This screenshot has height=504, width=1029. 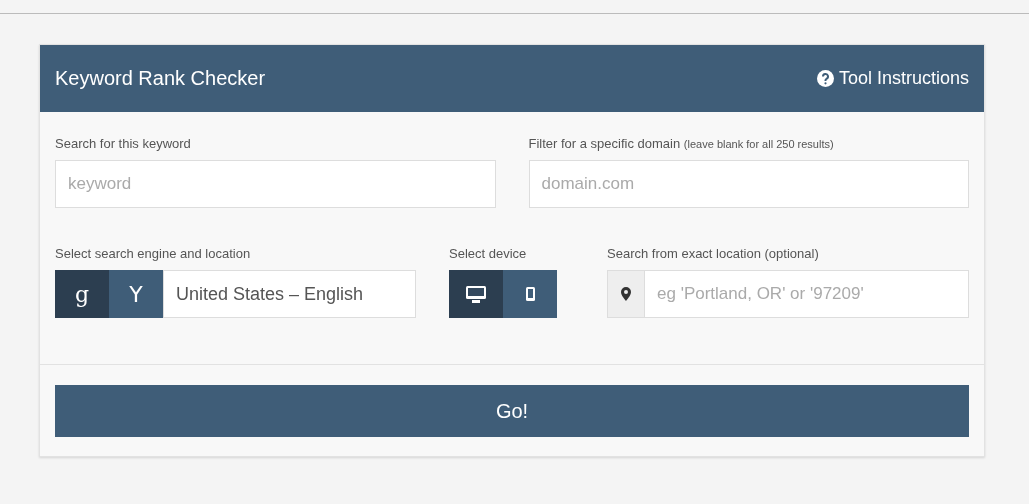 I want to click on location-select: United States – English, so click(x=289, y=294).